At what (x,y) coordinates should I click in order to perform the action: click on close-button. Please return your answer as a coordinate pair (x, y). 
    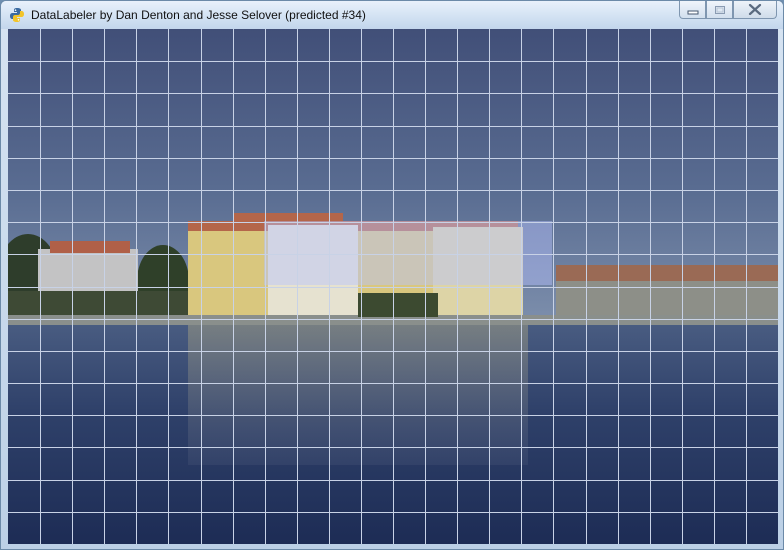
    Looking at the image, I should click on (755, 10).